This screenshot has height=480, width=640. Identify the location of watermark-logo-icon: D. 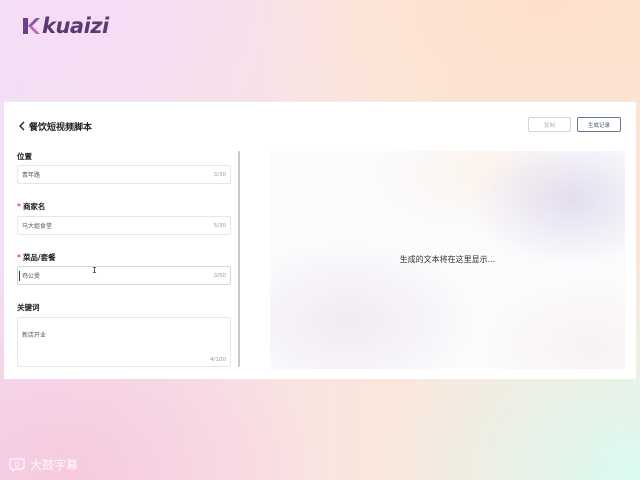
(17, 464).